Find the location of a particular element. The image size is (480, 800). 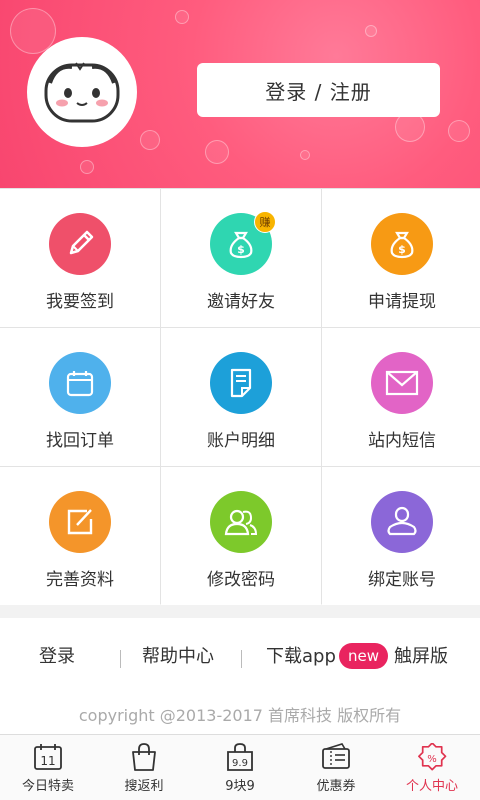

menu-item-messages: 站内短信 is located at coordinates (401, 397).